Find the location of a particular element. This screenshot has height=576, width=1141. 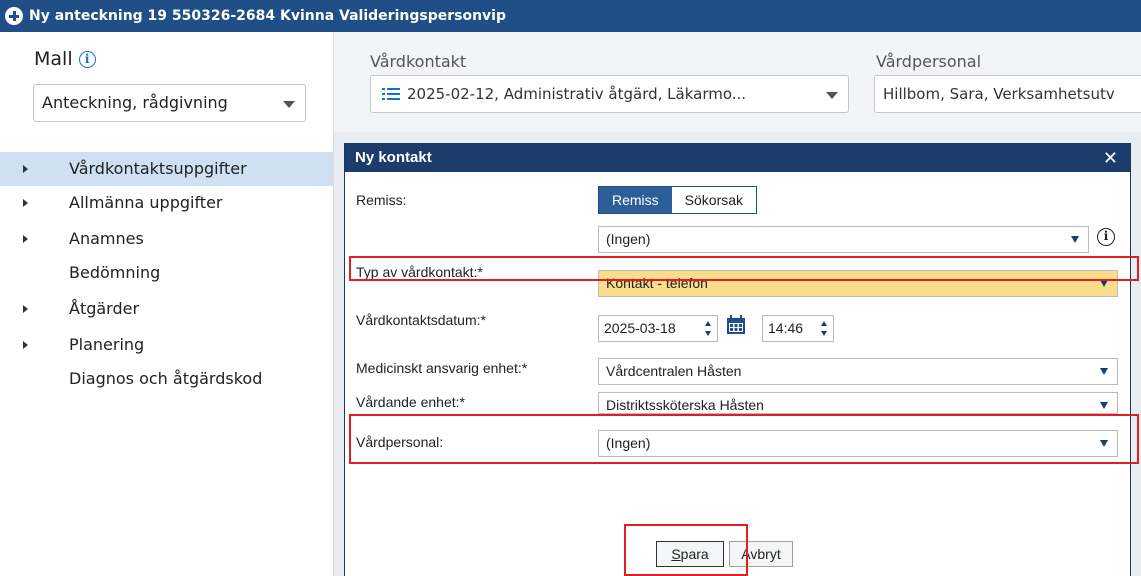

calendar-icon is located at coordinates (736, 325).